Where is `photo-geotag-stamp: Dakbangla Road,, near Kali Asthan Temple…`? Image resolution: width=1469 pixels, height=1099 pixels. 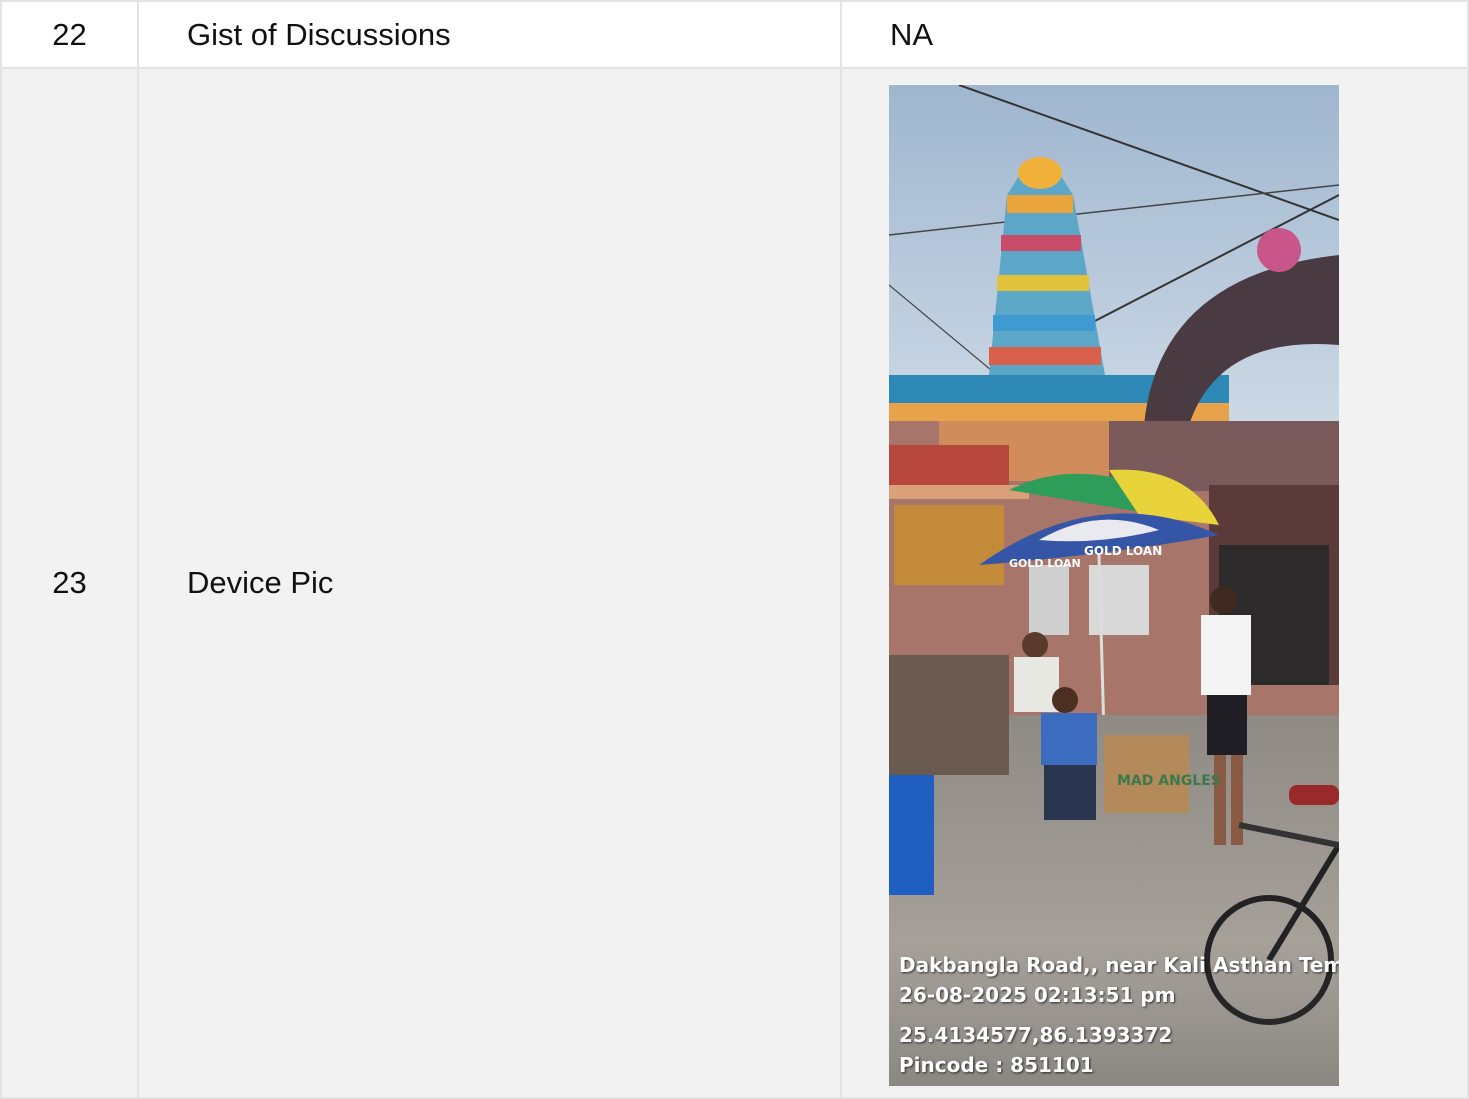
photo-geotag-stamp: Dakbangla Road,, near Kali Asthan Temple… is located at coordinates (1114, 1014).